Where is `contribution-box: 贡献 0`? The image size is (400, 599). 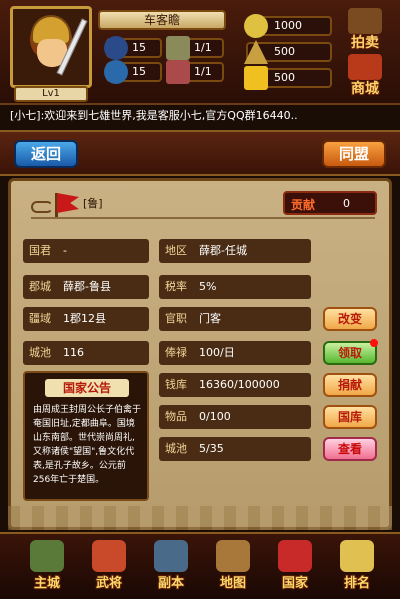
contribution-box: 贡献 0 is located at coordinates (330, 203).